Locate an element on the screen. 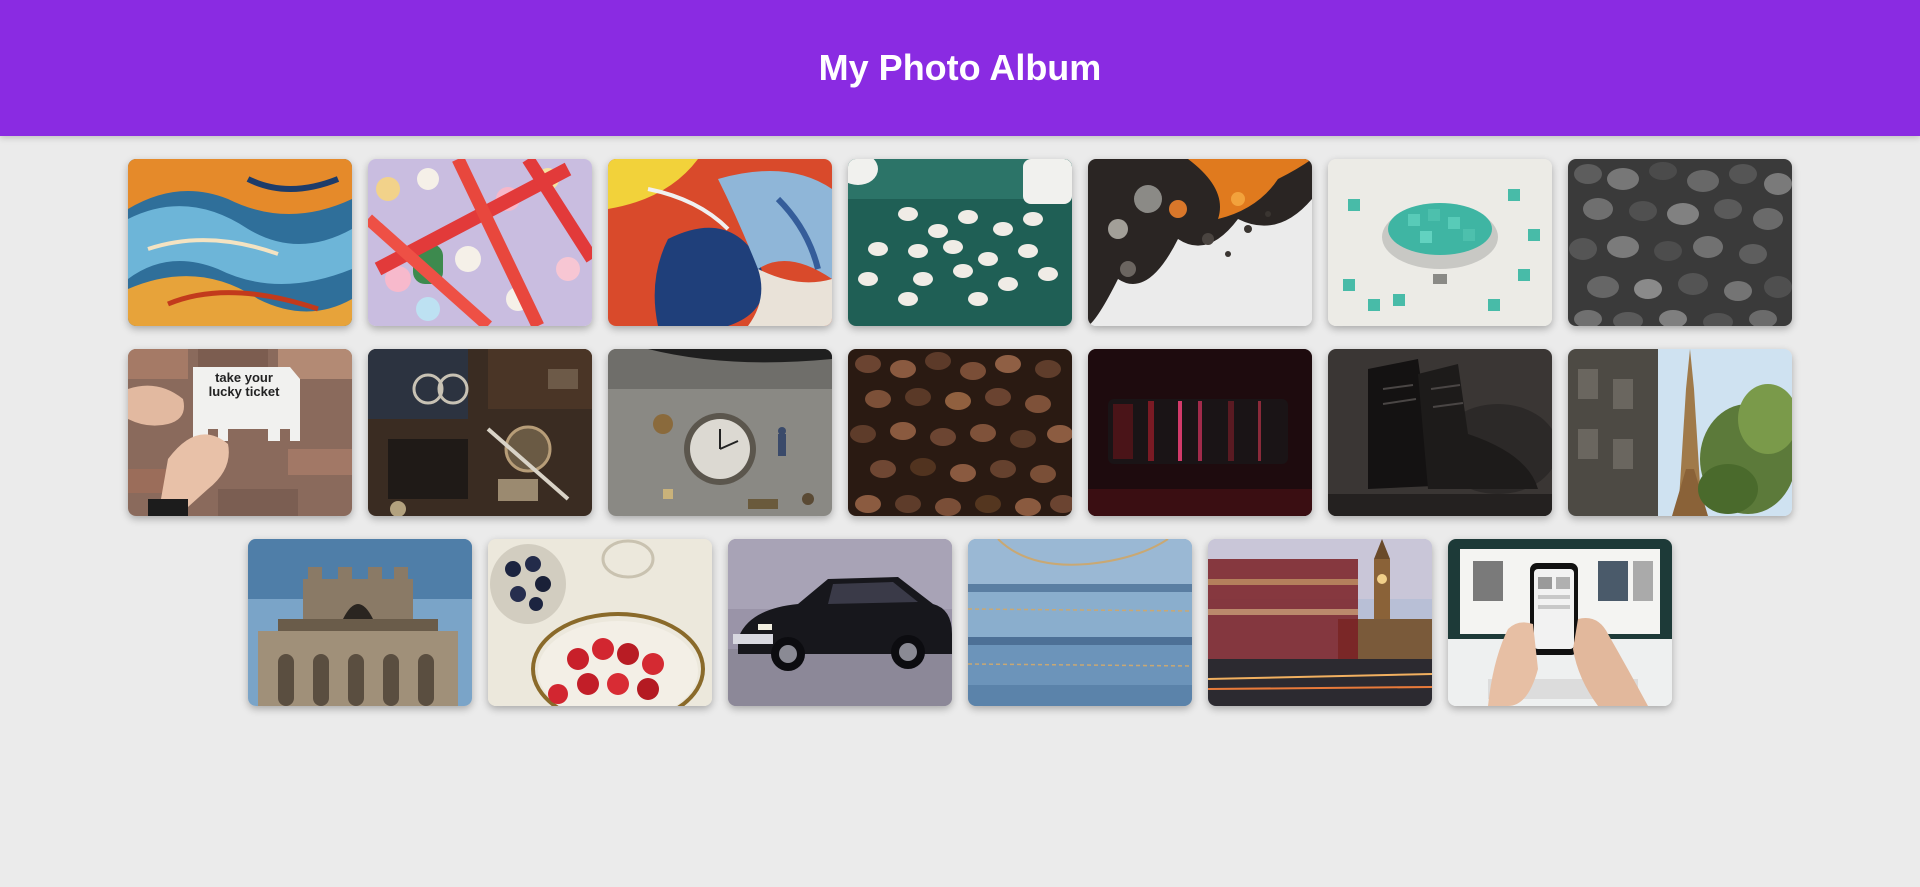 The width and height of the screenshot is (1920, 887). photo-fluid-art-red-blue is located at coordinates (720, 242).